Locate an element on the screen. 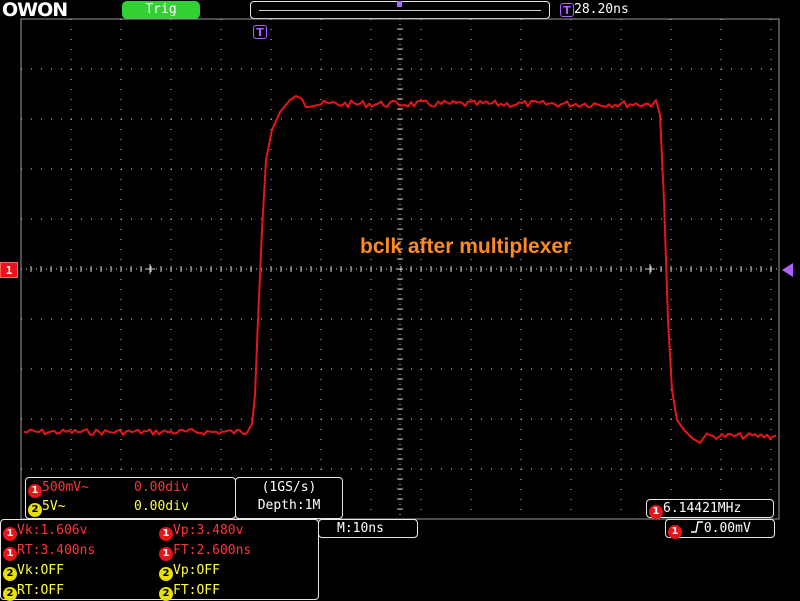 The image size is (800, 601). channel-settings-panel: 1 500mV~ 0.00div 2 5V~ 0.00div is located at coordinates (130, 498).